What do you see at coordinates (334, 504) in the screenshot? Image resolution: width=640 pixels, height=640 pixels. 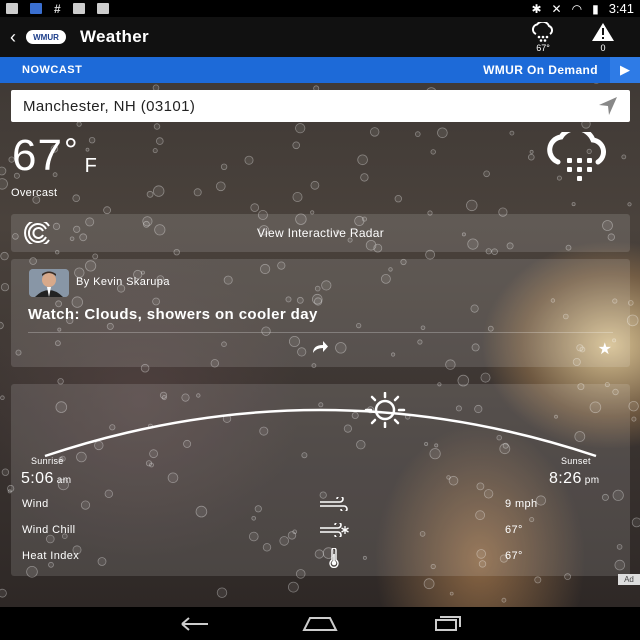 I see `wind-icon` at bounding box center [334, 504].